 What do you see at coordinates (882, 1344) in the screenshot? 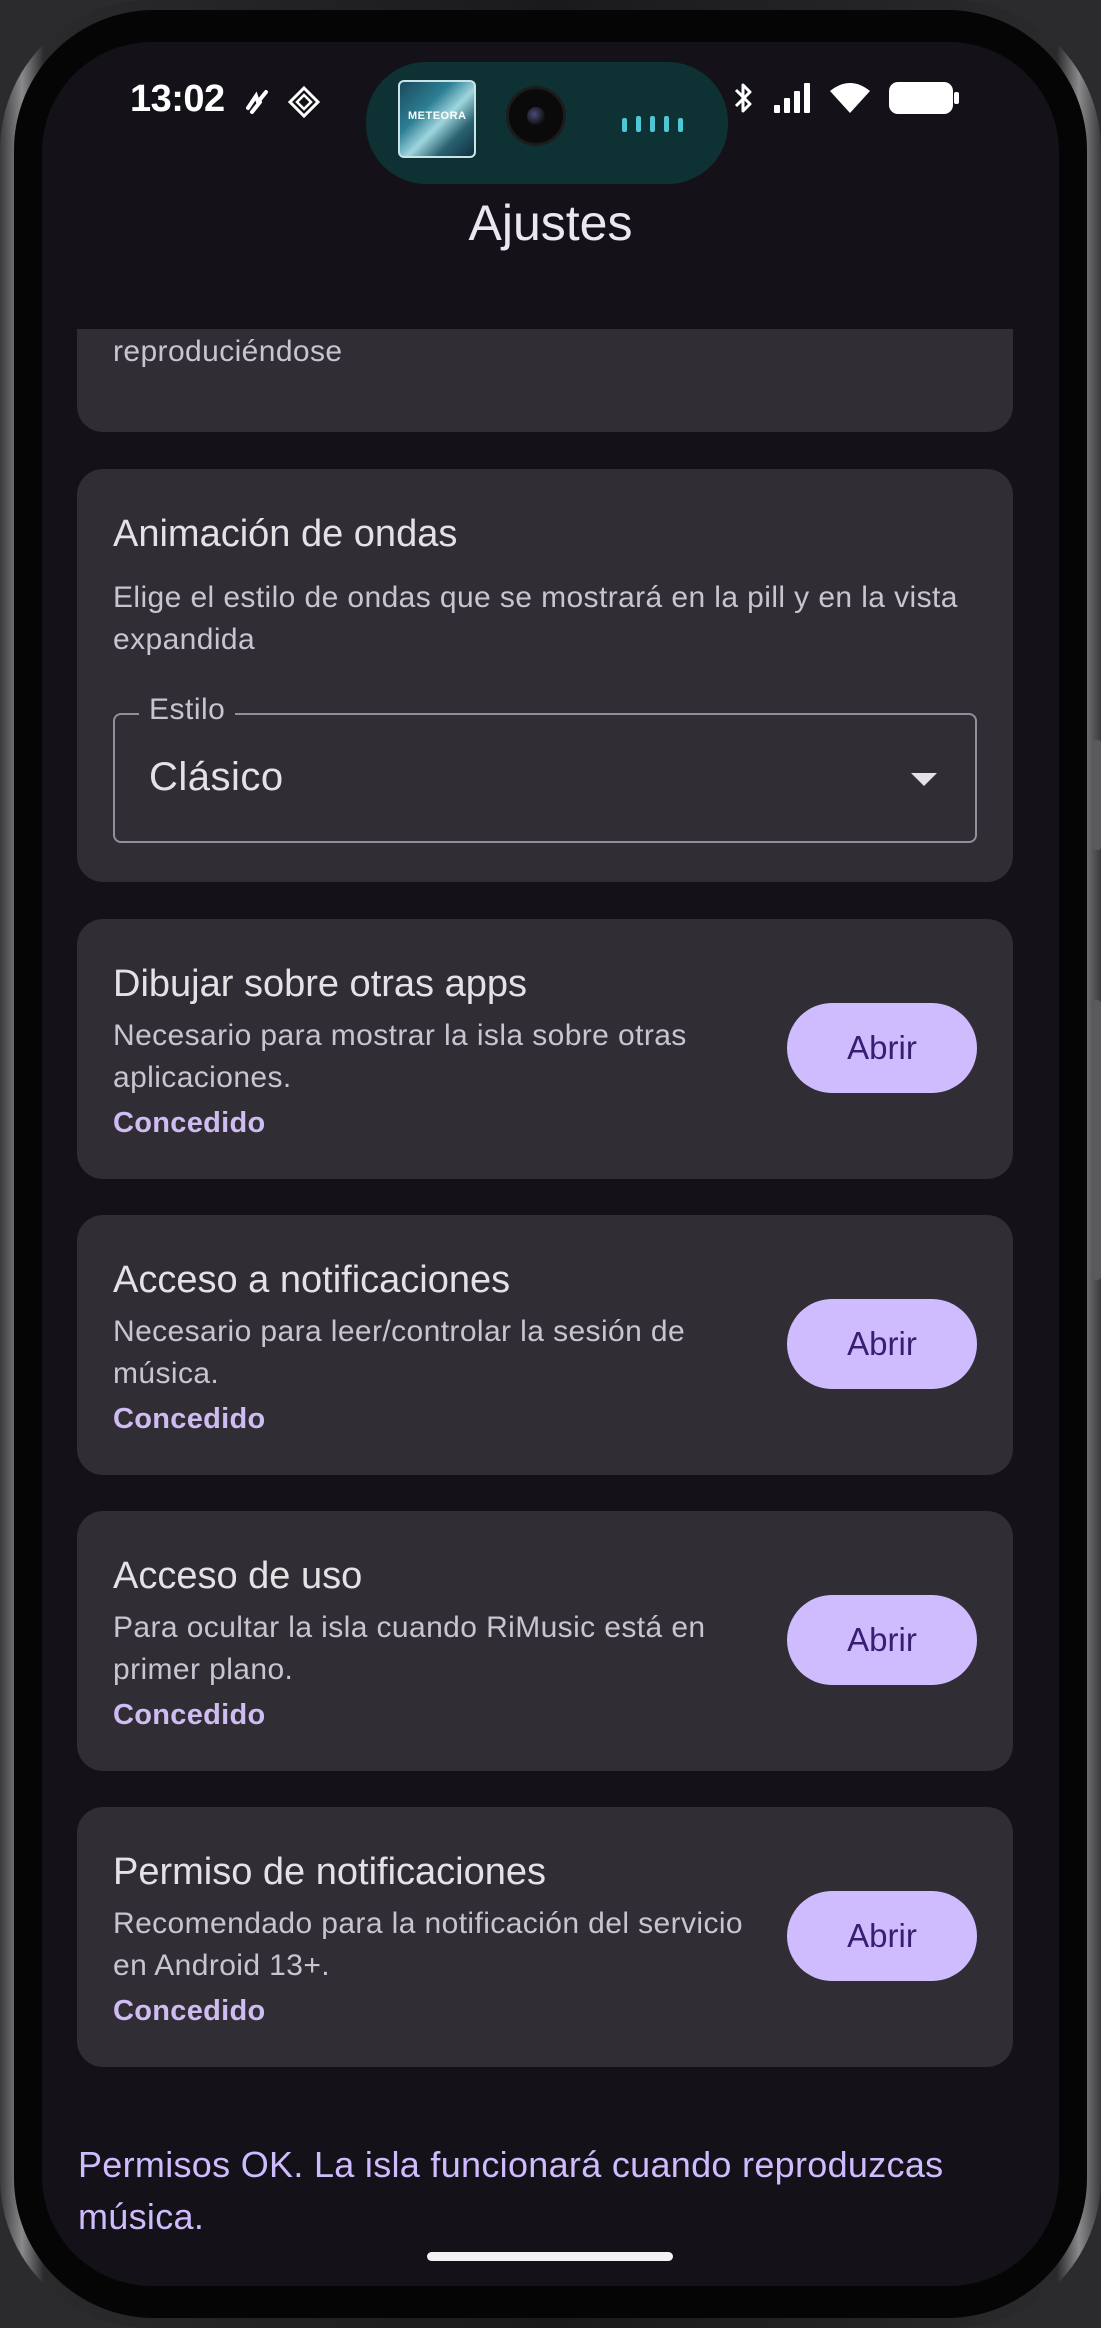
I see `open-notification-access-button: Abrir` at bounding box center [882, 1344].